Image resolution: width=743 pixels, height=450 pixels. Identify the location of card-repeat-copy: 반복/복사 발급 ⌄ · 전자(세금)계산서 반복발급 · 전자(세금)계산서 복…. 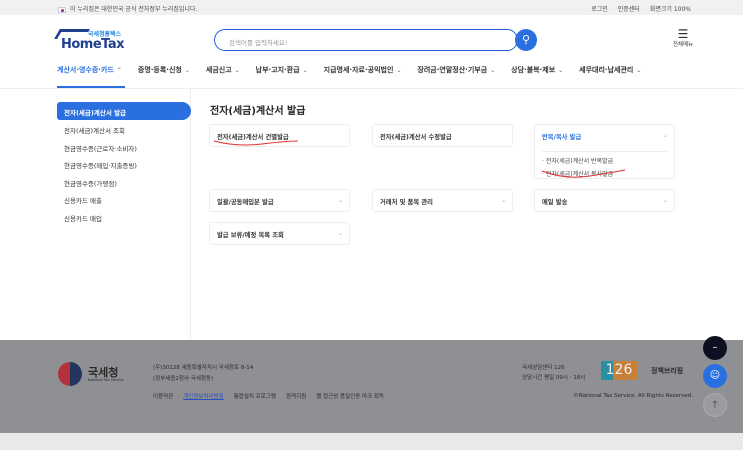
(604, 151).